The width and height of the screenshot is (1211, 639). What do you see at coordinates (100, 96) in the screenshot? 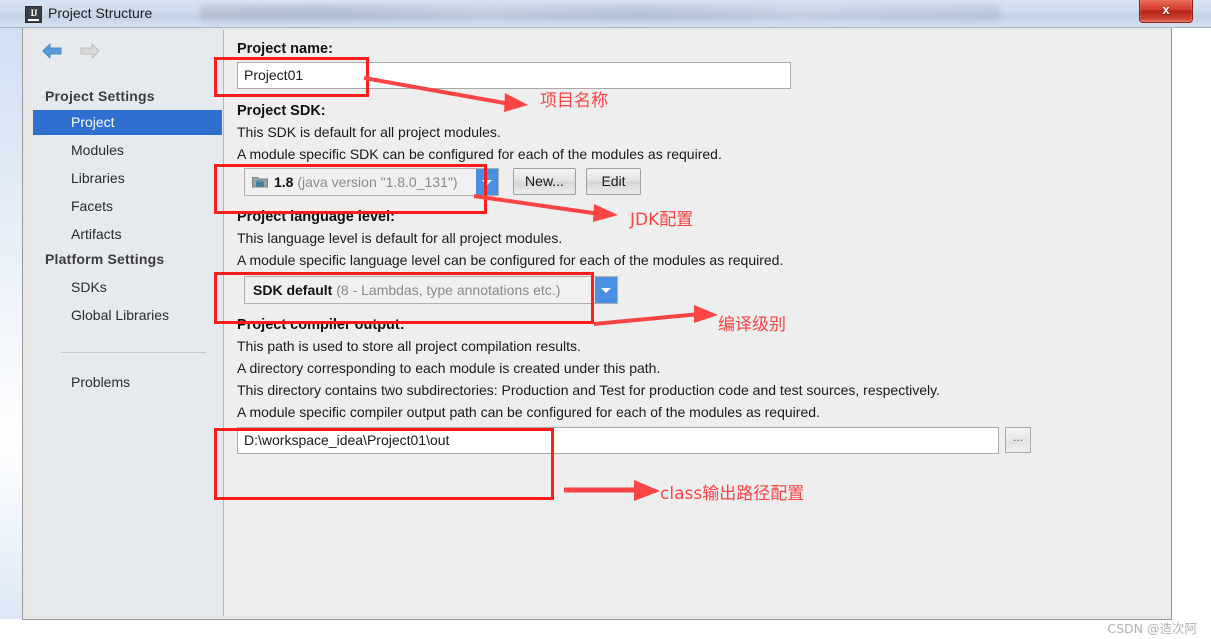
I see `sidebar-group-project-settings: Project Settings` at bounding box center [100, 96].